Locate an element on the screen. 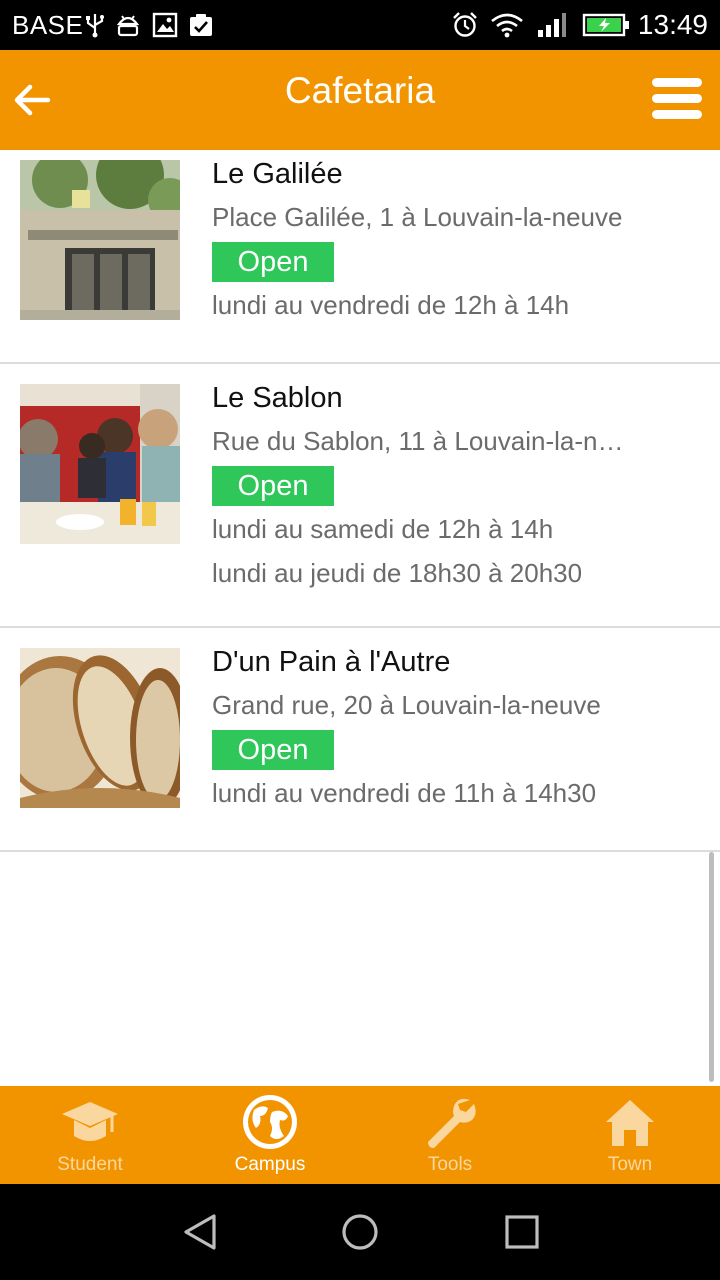  app-bar: Cafetaria is located at coordinates (360, 100).